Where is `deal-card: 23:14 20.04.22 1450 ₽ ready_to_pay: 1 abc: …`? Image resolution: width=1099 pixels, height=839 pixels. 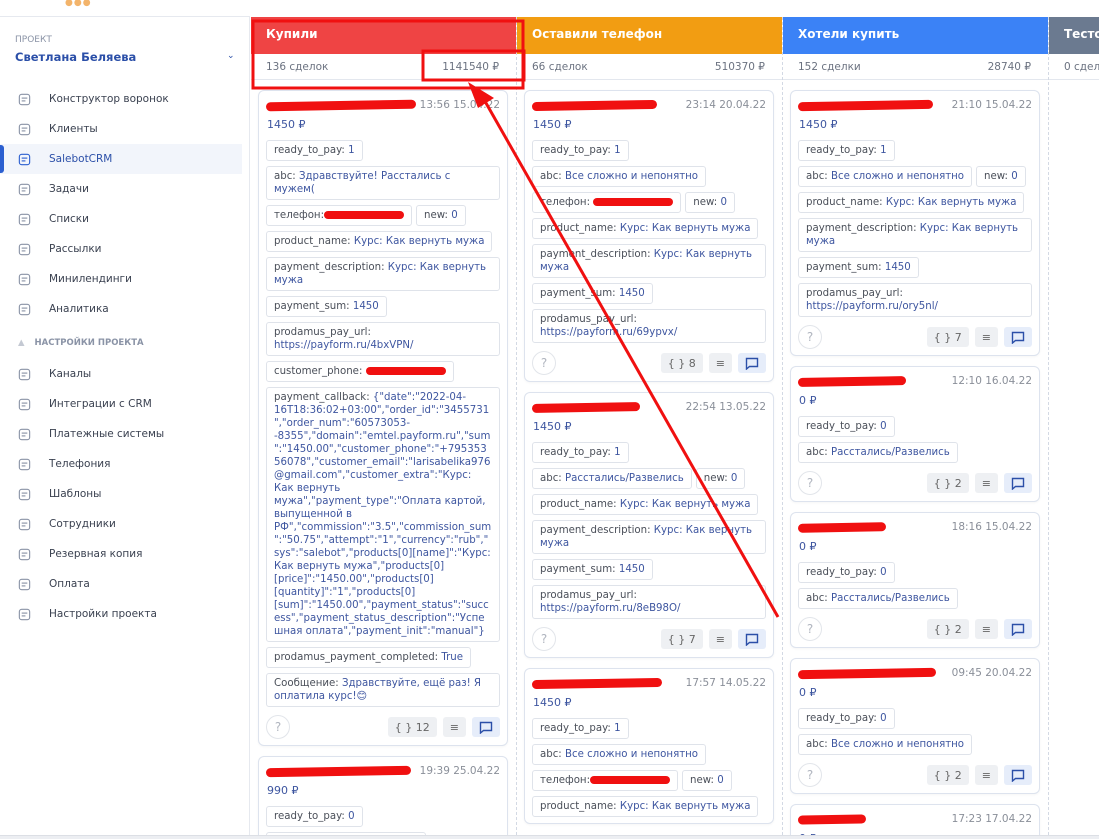
deal-card: 23:14 20.04.22 1450 ₽ ready_to_pay: 1 abc: … is located at coordinates (649, 236).